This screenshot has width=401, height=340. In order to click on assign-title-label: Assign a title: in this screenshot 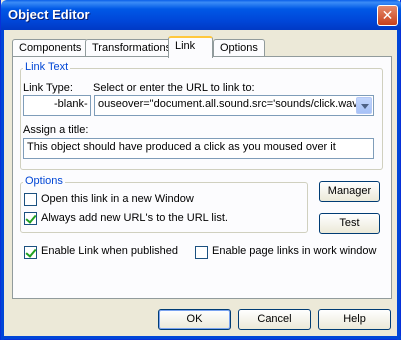, I will do `click(56, 130)`.